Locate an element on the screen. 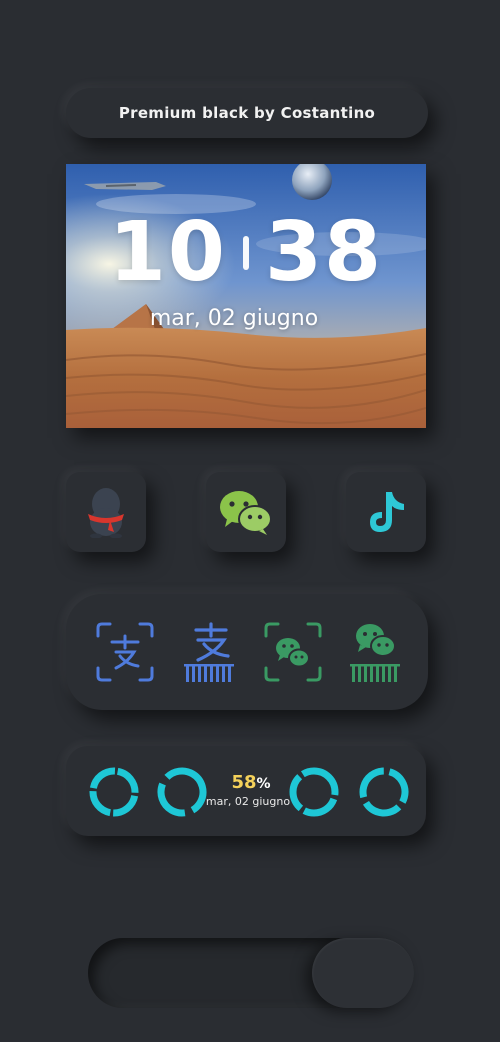 The width and height of the screenshot is (500, 1042). app-qq is located at coordinates (106, 512).